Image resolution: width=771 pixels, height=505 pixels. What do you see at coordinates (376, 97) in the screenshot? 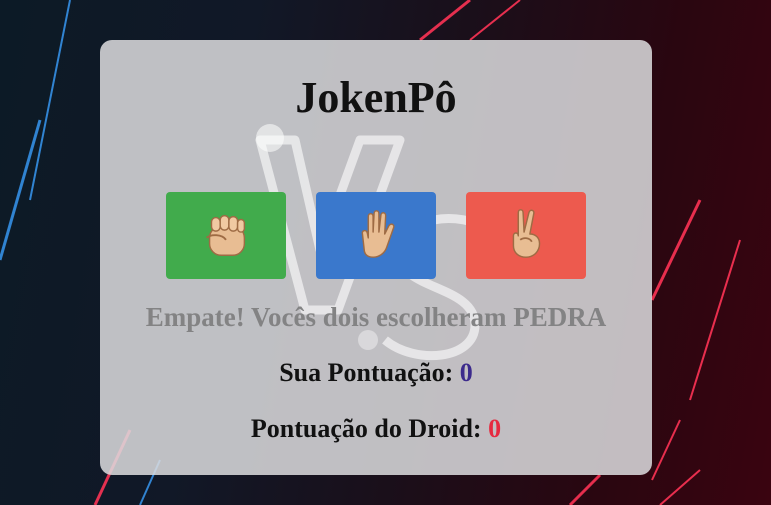
I see `game-title: JokenPô` at bounding box center [376, 97].